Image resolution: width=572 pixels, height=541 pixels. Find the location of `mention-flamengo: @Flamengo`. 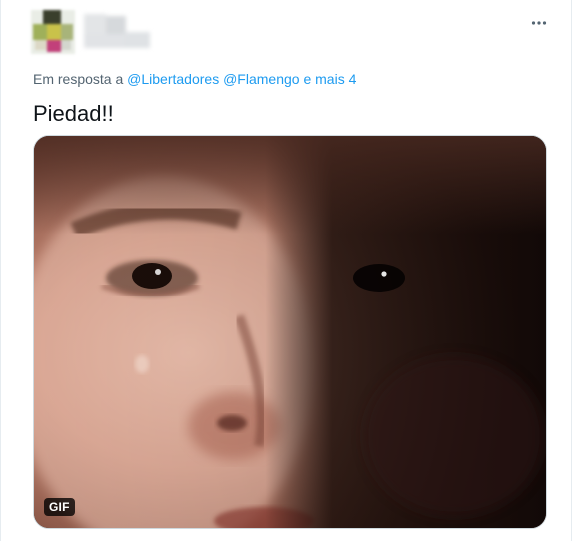

mention-flamengo: @Flamengo is located at coordinates (261, 79).